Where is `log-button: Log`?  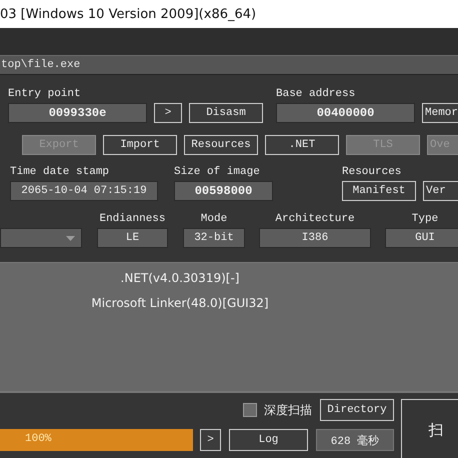 log-button: Log is located at coordinates (268, 440).